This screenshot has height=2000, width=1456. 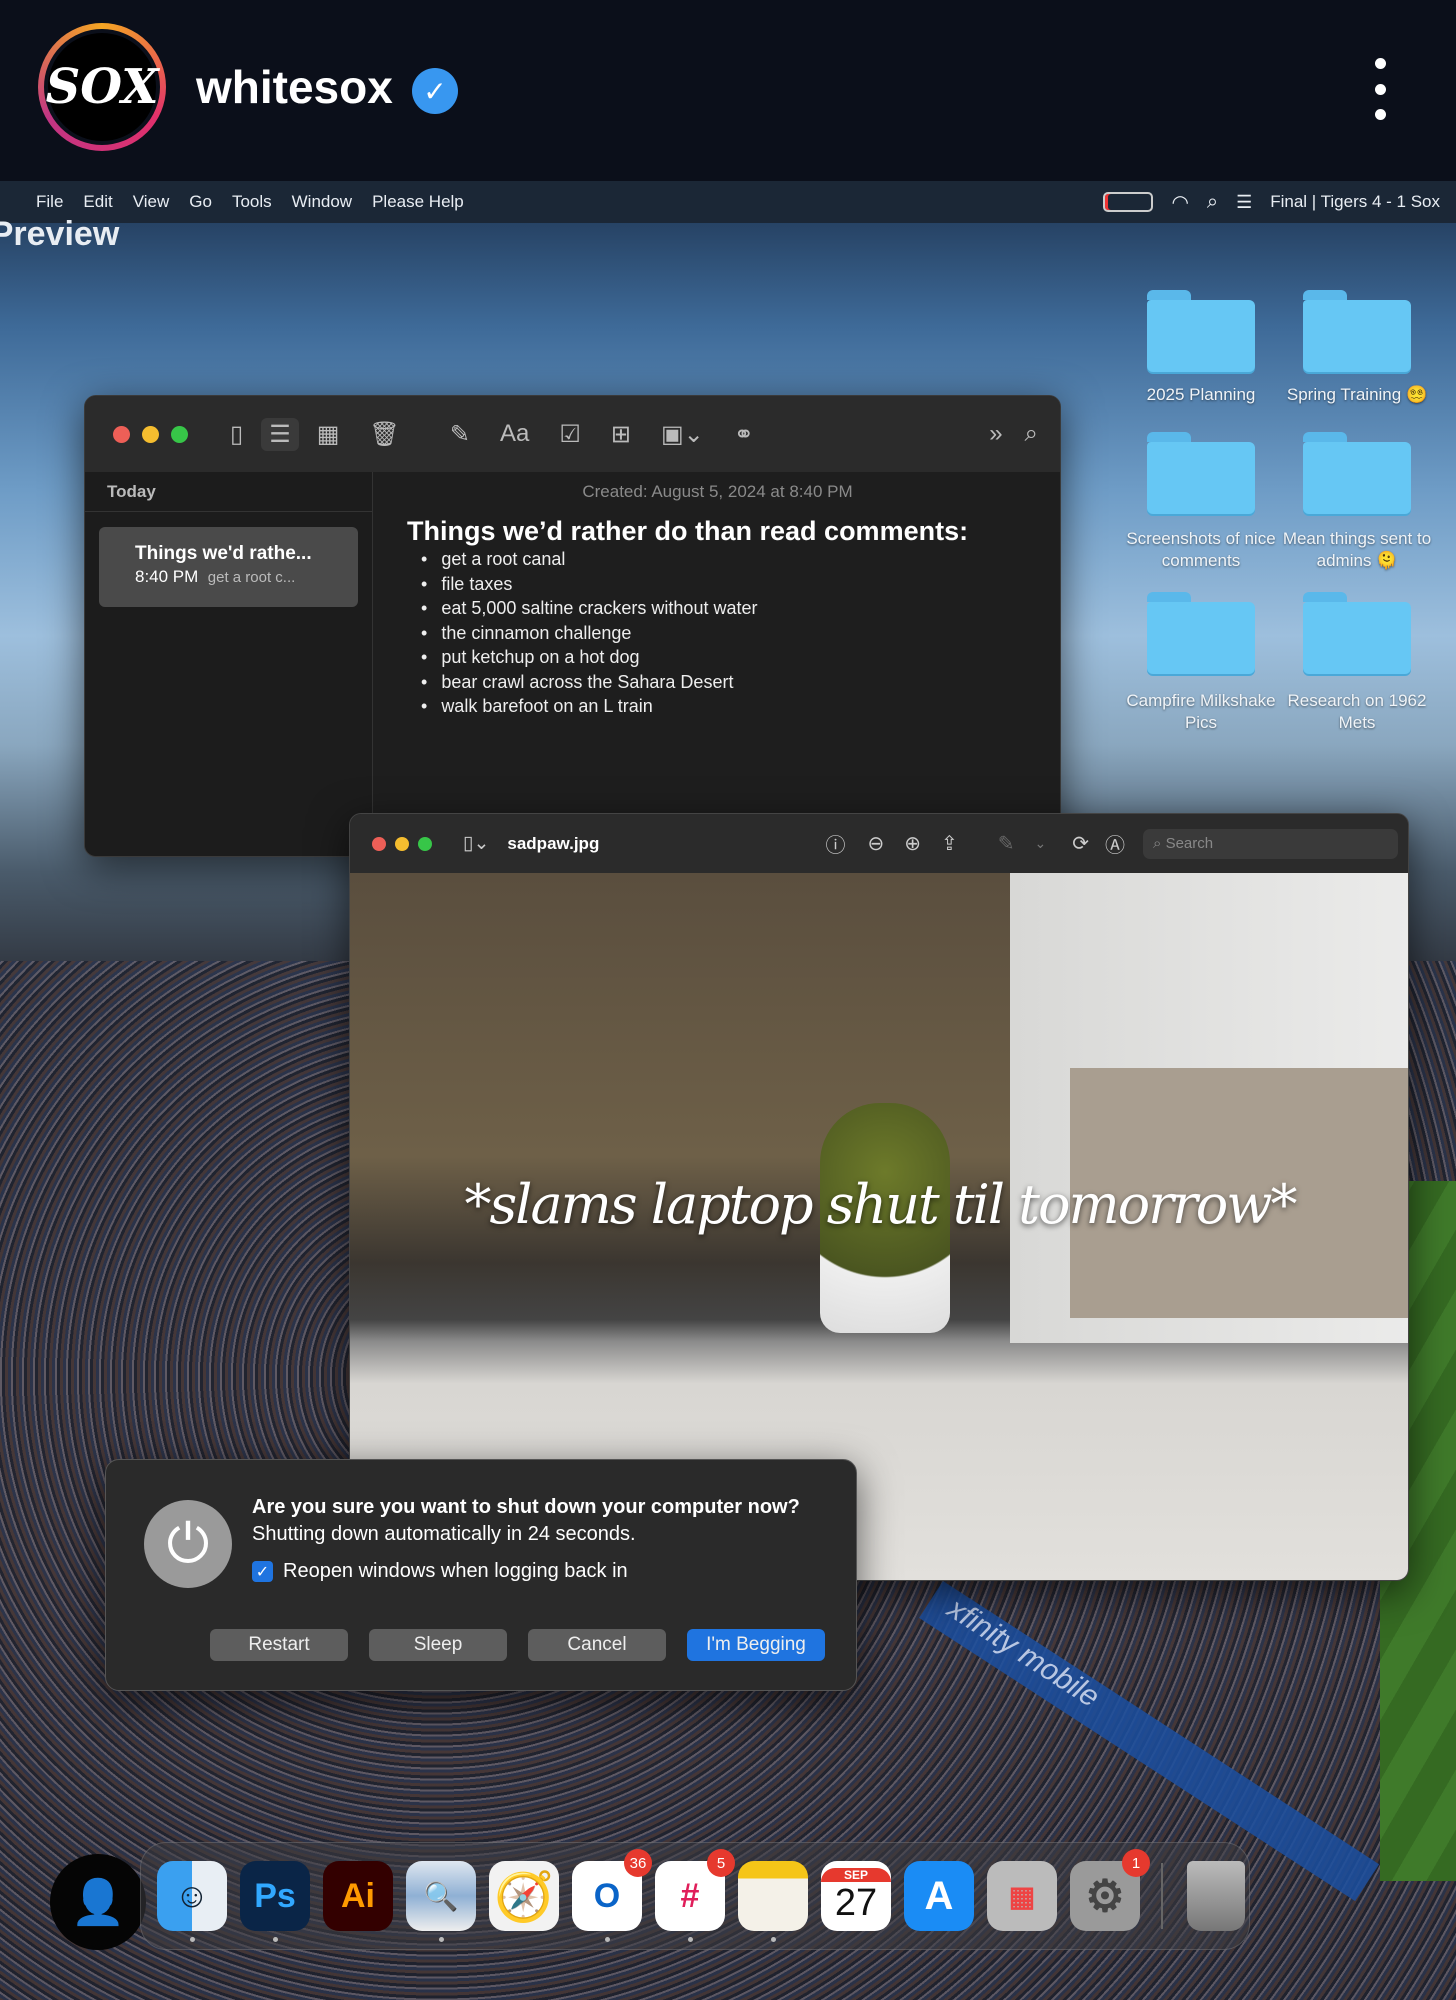 What do you see at coordinates (438, 1645) in the screenshot?
I see `sleep-button: Sleep` at bounding box center [438, 1645].